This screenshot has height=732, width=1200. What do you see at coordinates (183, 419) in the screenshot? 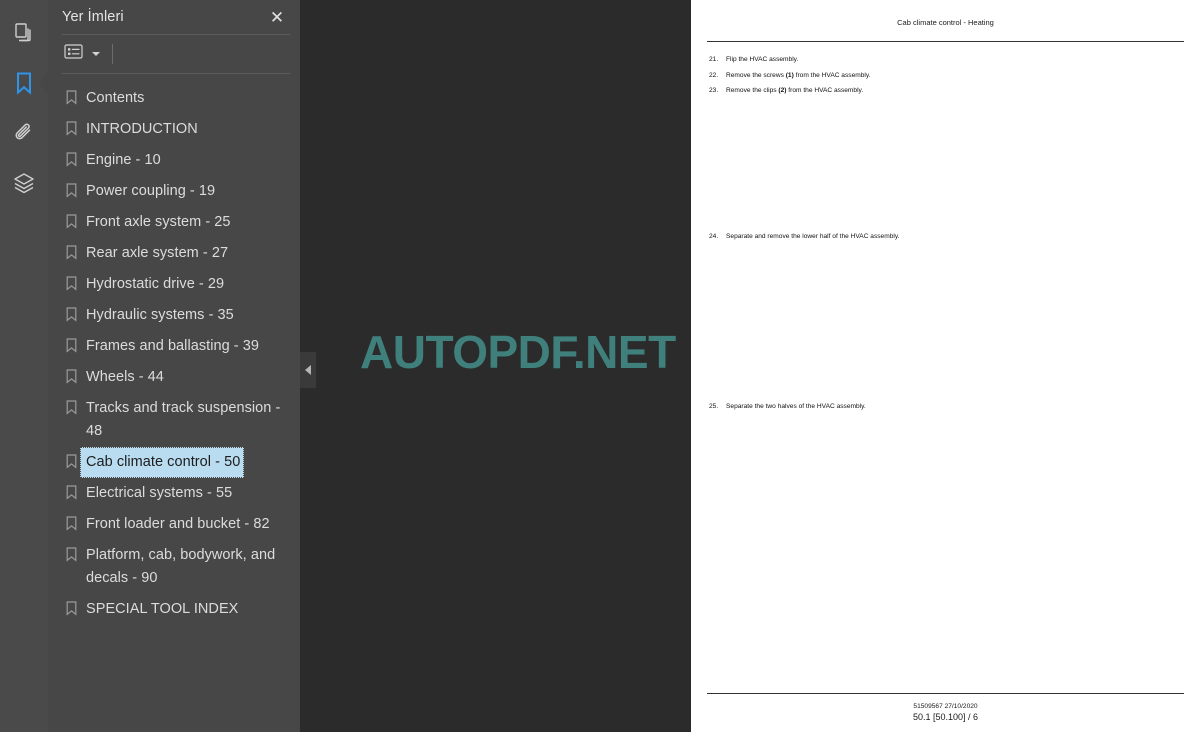
I see `bookmark-item-label: Tracks and track suspension - 48` at bounding box center [183, 419].